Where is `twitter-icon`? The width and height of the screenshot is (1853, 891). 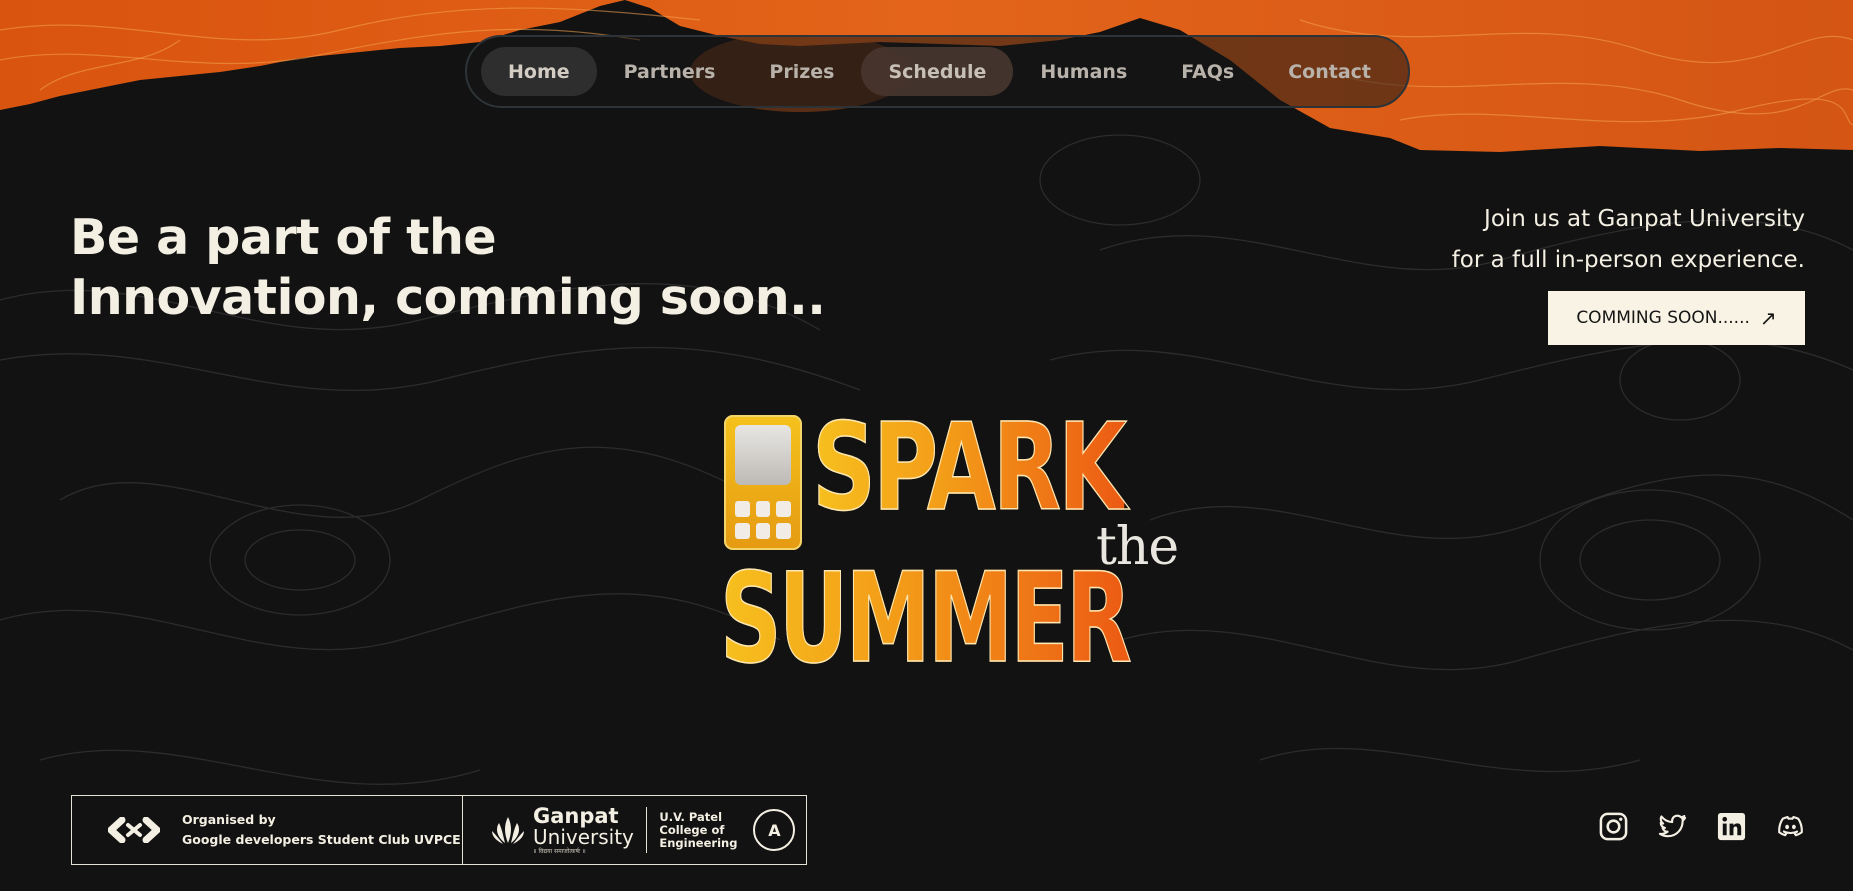 twitter-icon is located at coordinates (1672, 826).